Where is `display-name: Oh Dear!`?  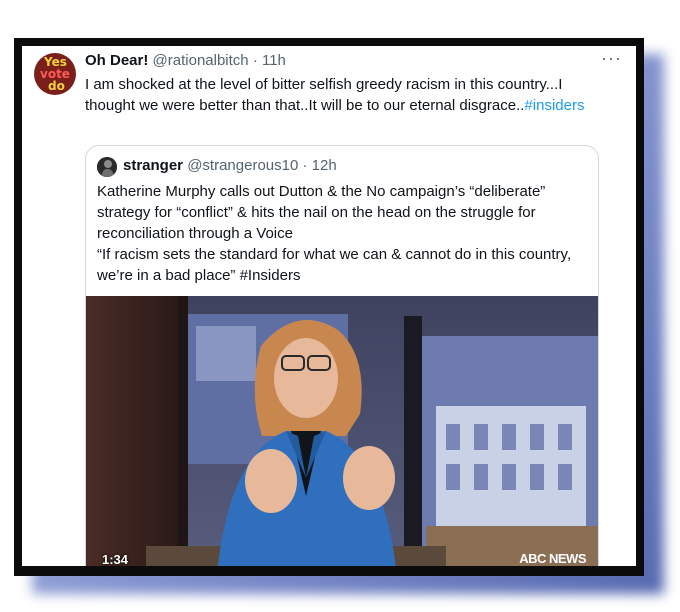
display-name: Oh Dear! is located at coordinates (116, 60).